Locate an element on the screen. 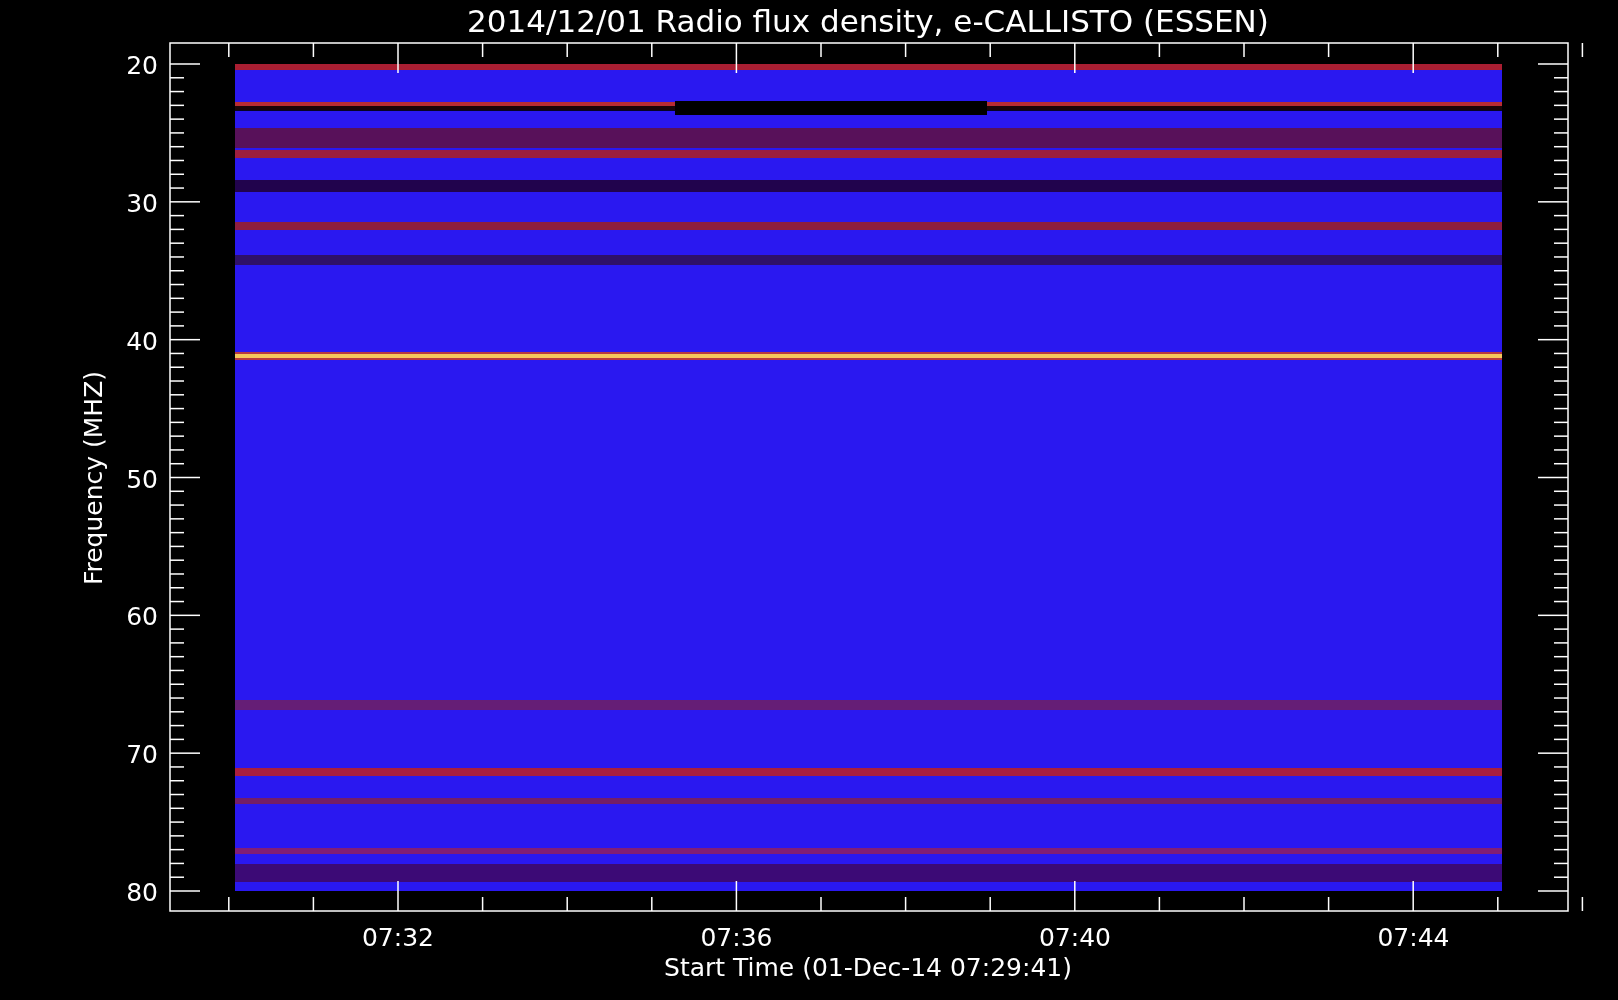  y-axis-label: Frequency (MHZ) is located at coordinates (93, 478).